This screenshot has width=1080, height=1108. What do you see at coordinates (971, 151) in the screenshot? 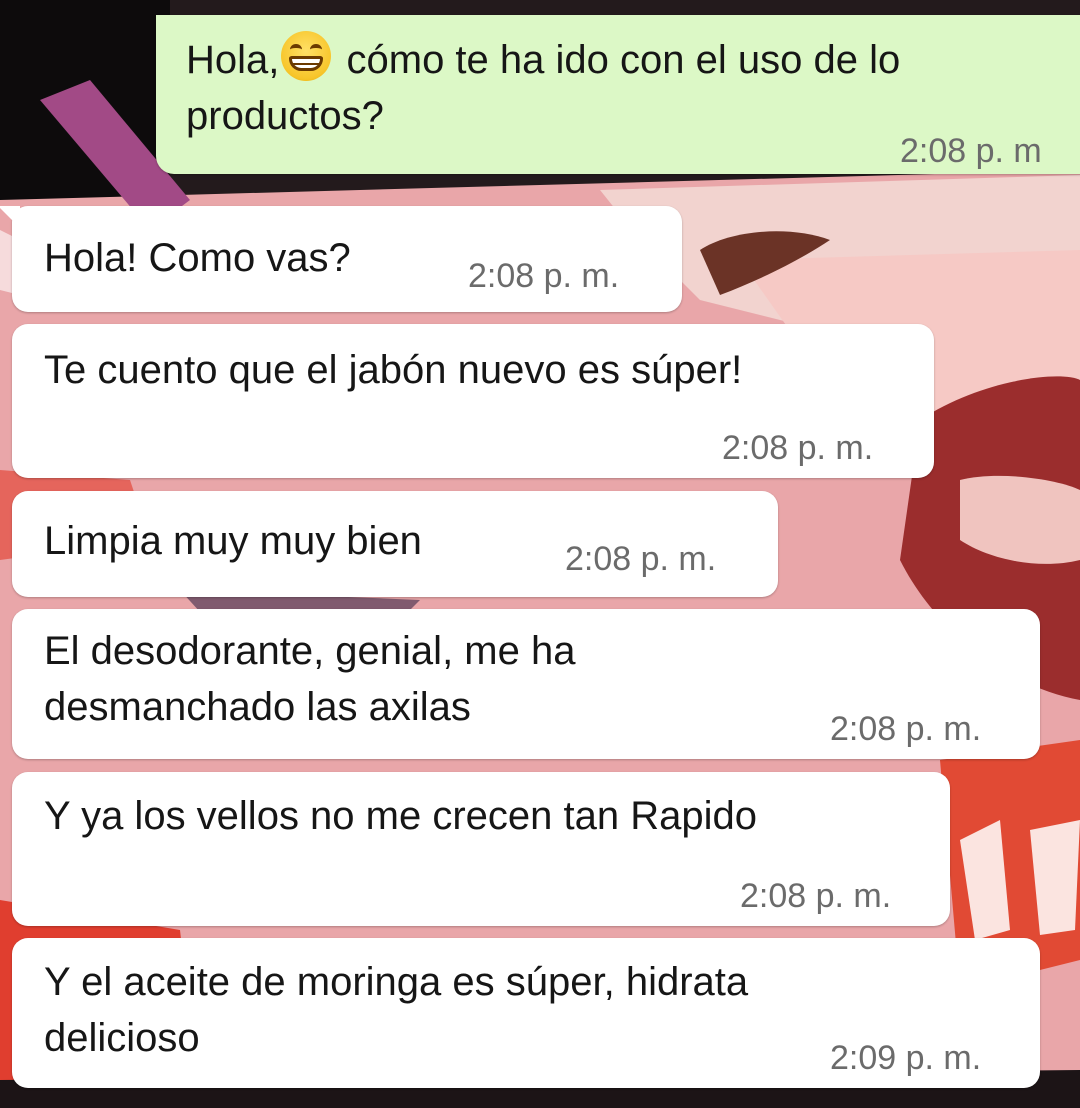
I see `message-time: 2:08 p. m` at bounding box center [971, 151].